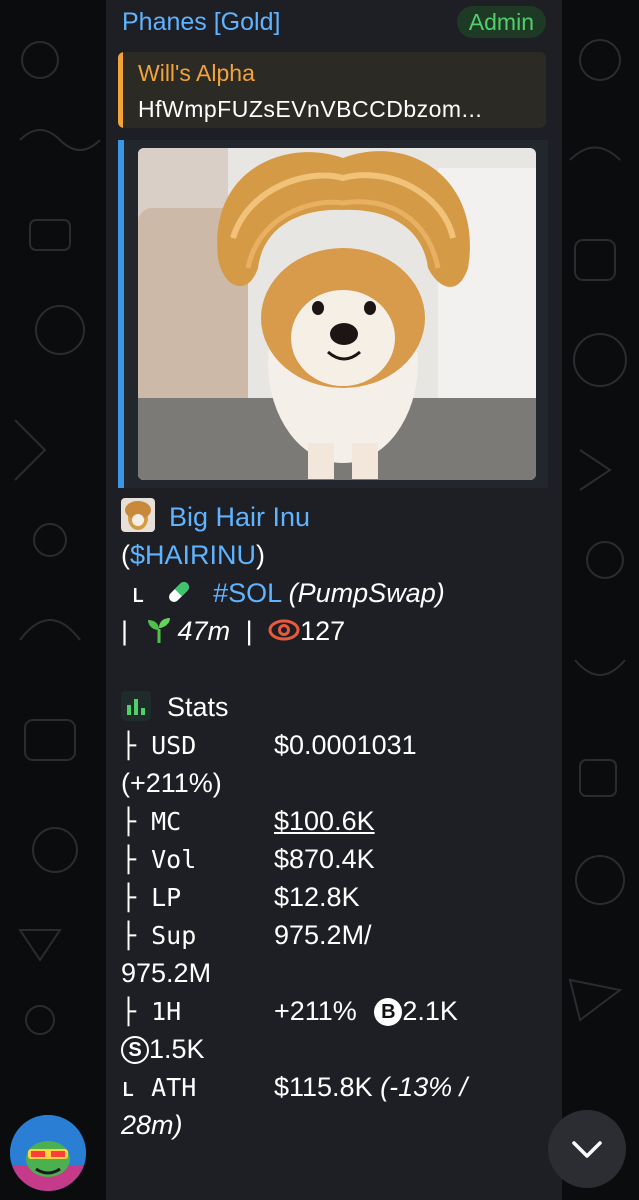 This screenshot has width=639, height=1200. I want to click on stat-ath-time-value: 28m), so click(152, 1125).